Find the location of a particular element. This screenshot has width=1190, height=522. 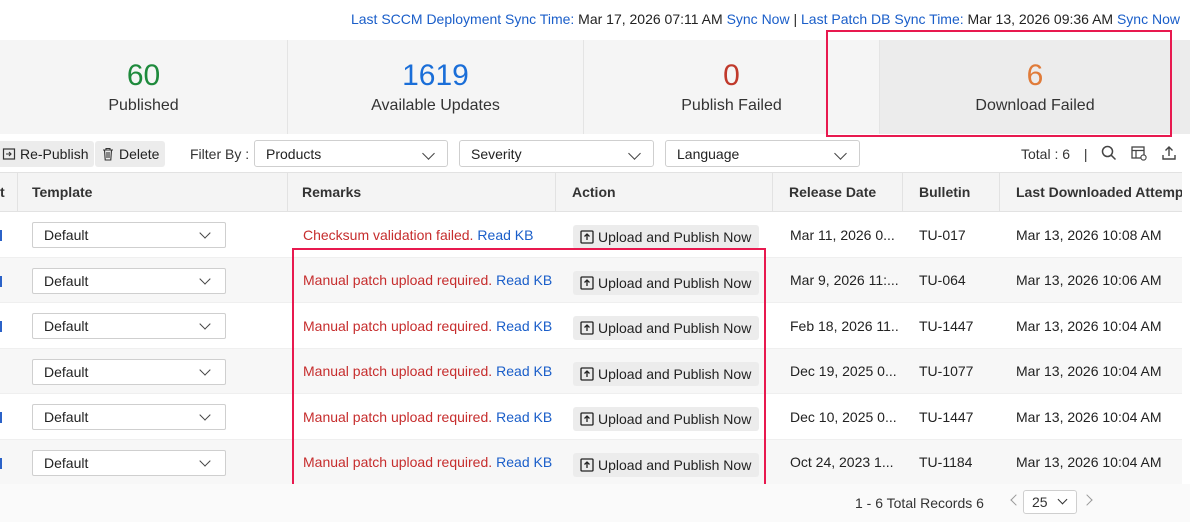

products-dropdown: Products is located at coordinates (351, 153).